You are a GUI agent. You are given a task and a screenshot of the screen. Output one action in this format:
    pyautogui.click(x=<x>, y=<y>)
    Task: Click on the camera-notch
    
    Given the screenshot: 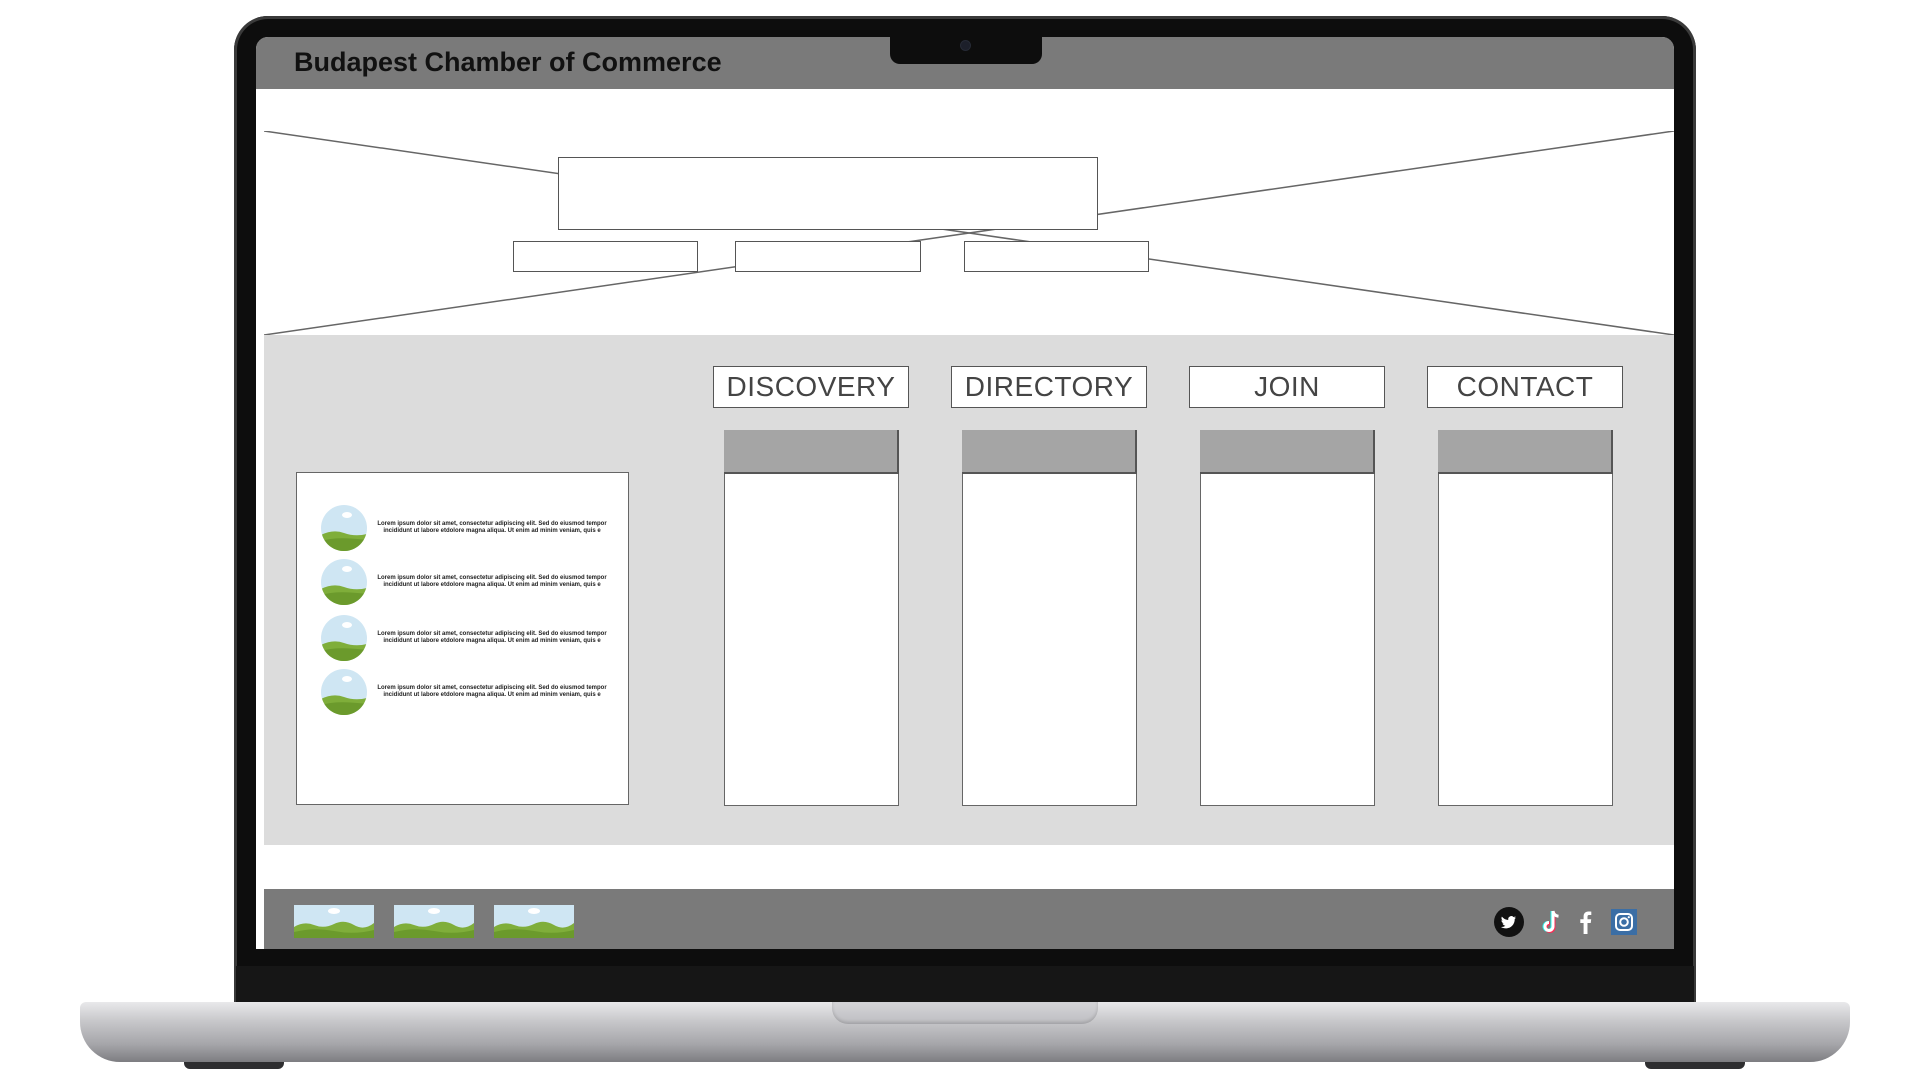 What is the action you would take?
    pyautogui.click(x=966, y=47)
    